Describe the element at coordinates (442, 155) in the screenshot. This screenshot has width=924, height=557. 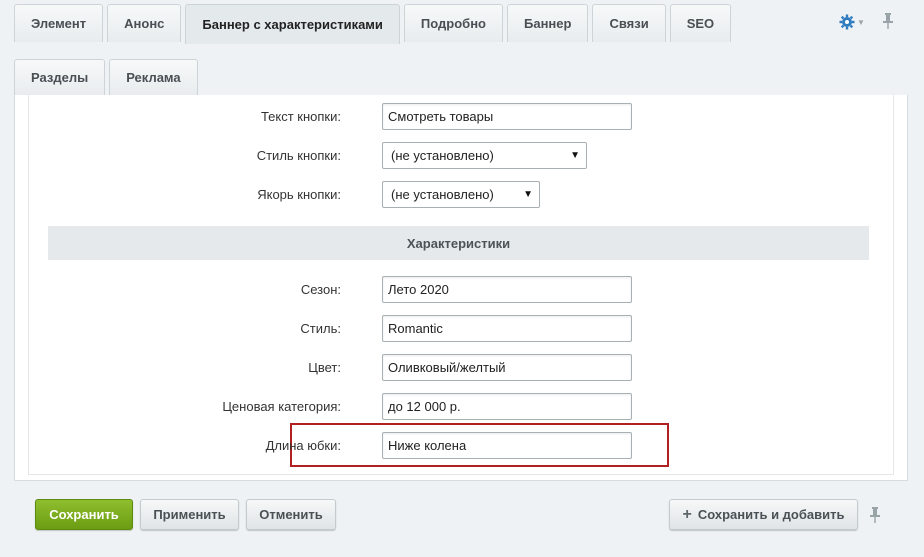
I see `button-style-value: (не установлено)` at that location.